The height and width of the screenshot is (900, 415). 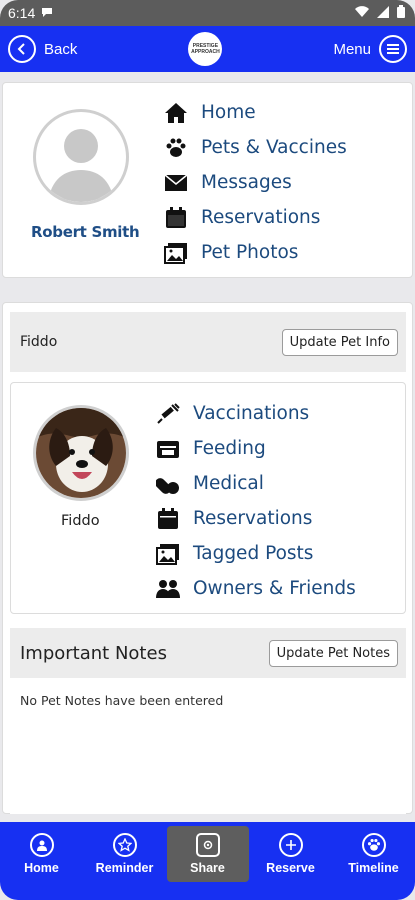 I want to click on hamburger-menu-icon, so click(x=392, y=49).